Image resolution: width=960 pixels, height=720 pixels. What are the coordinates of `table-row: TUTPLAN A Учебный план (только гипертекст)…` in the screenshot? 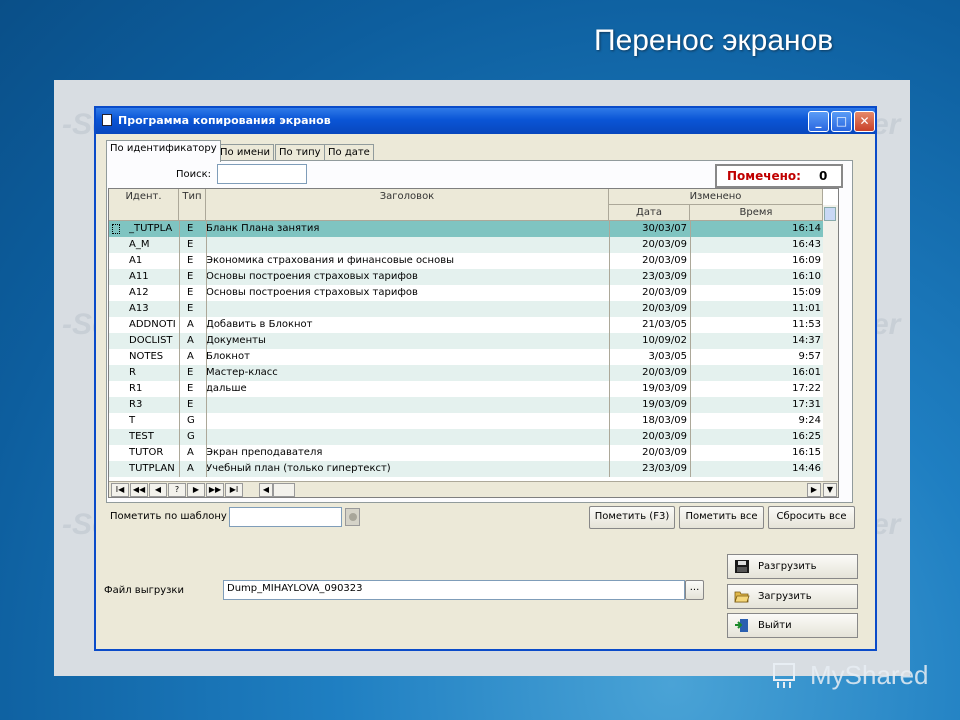 It's located at (466, 469).